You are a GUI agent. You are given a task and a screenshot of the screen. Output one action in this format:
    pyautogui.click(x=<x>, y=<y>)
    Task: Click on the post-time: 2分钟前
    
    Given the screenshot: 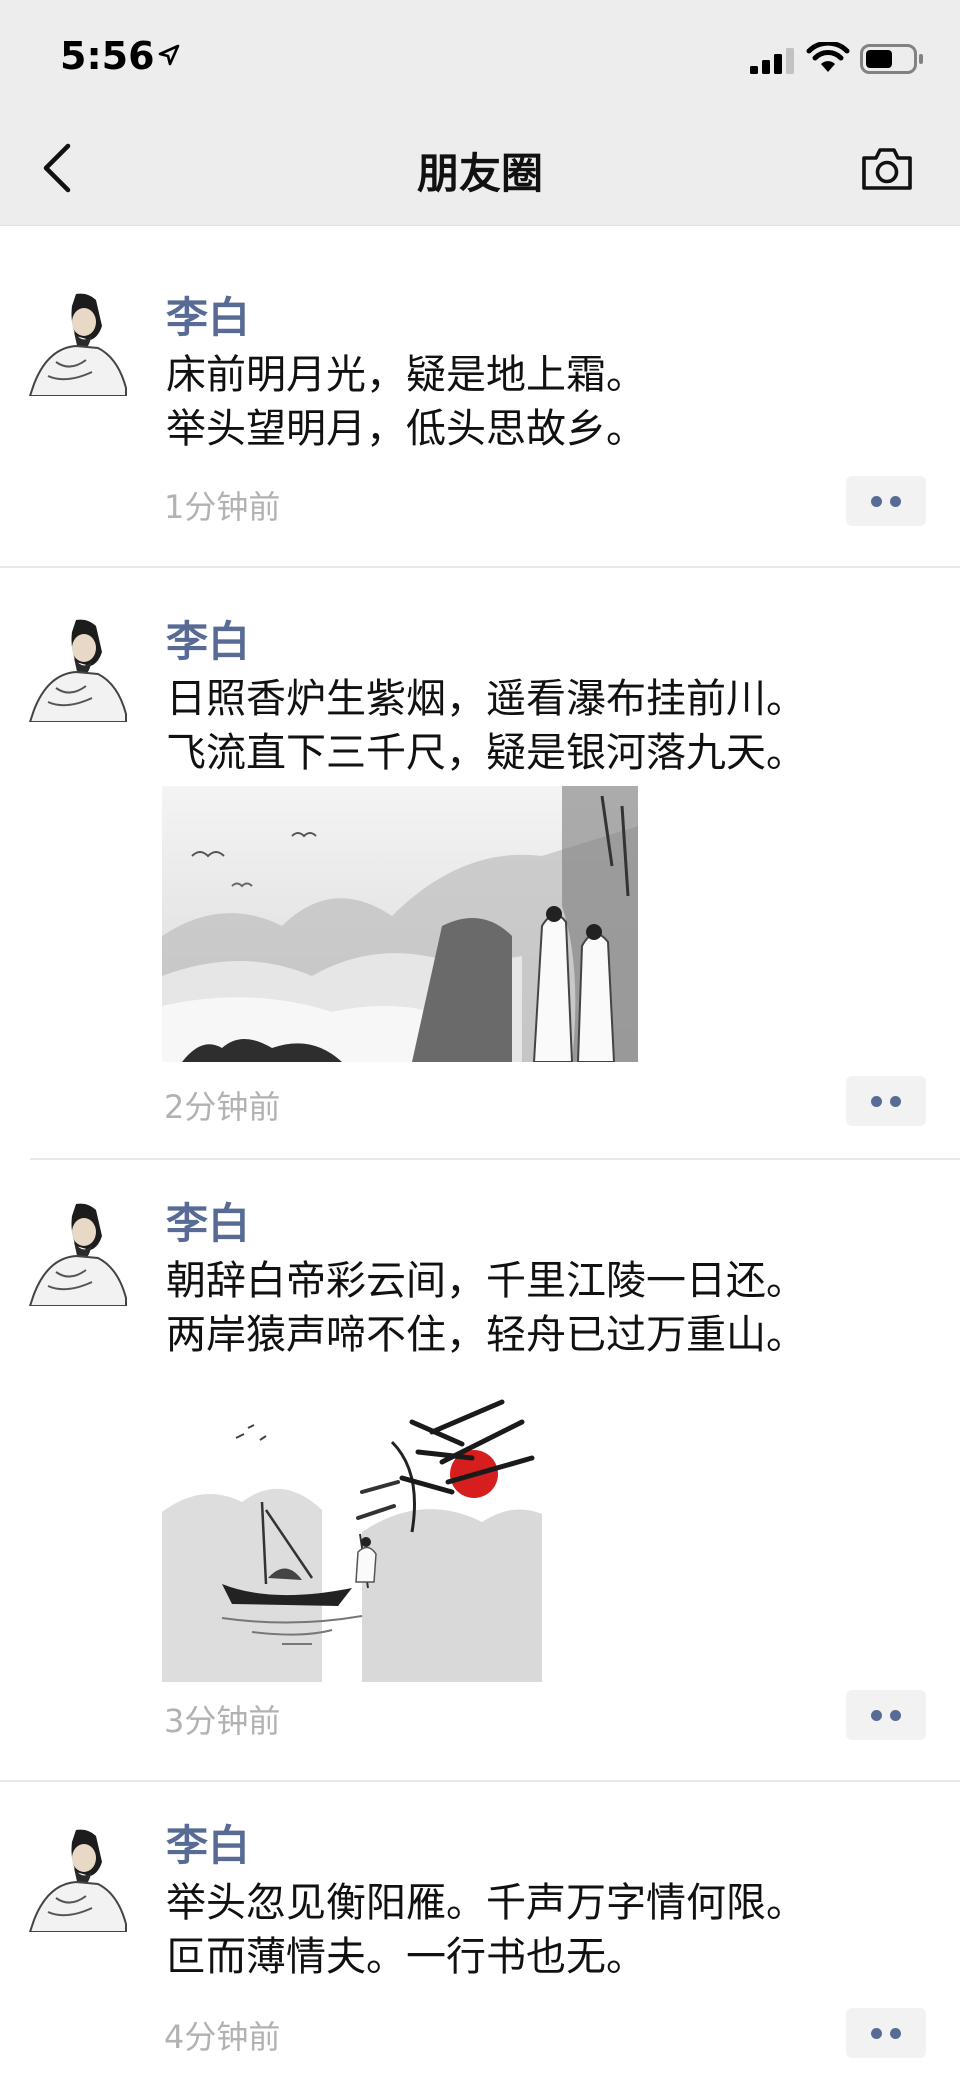 What is the action you would take?
    pyautogui.click(x=222, y=1107)
    